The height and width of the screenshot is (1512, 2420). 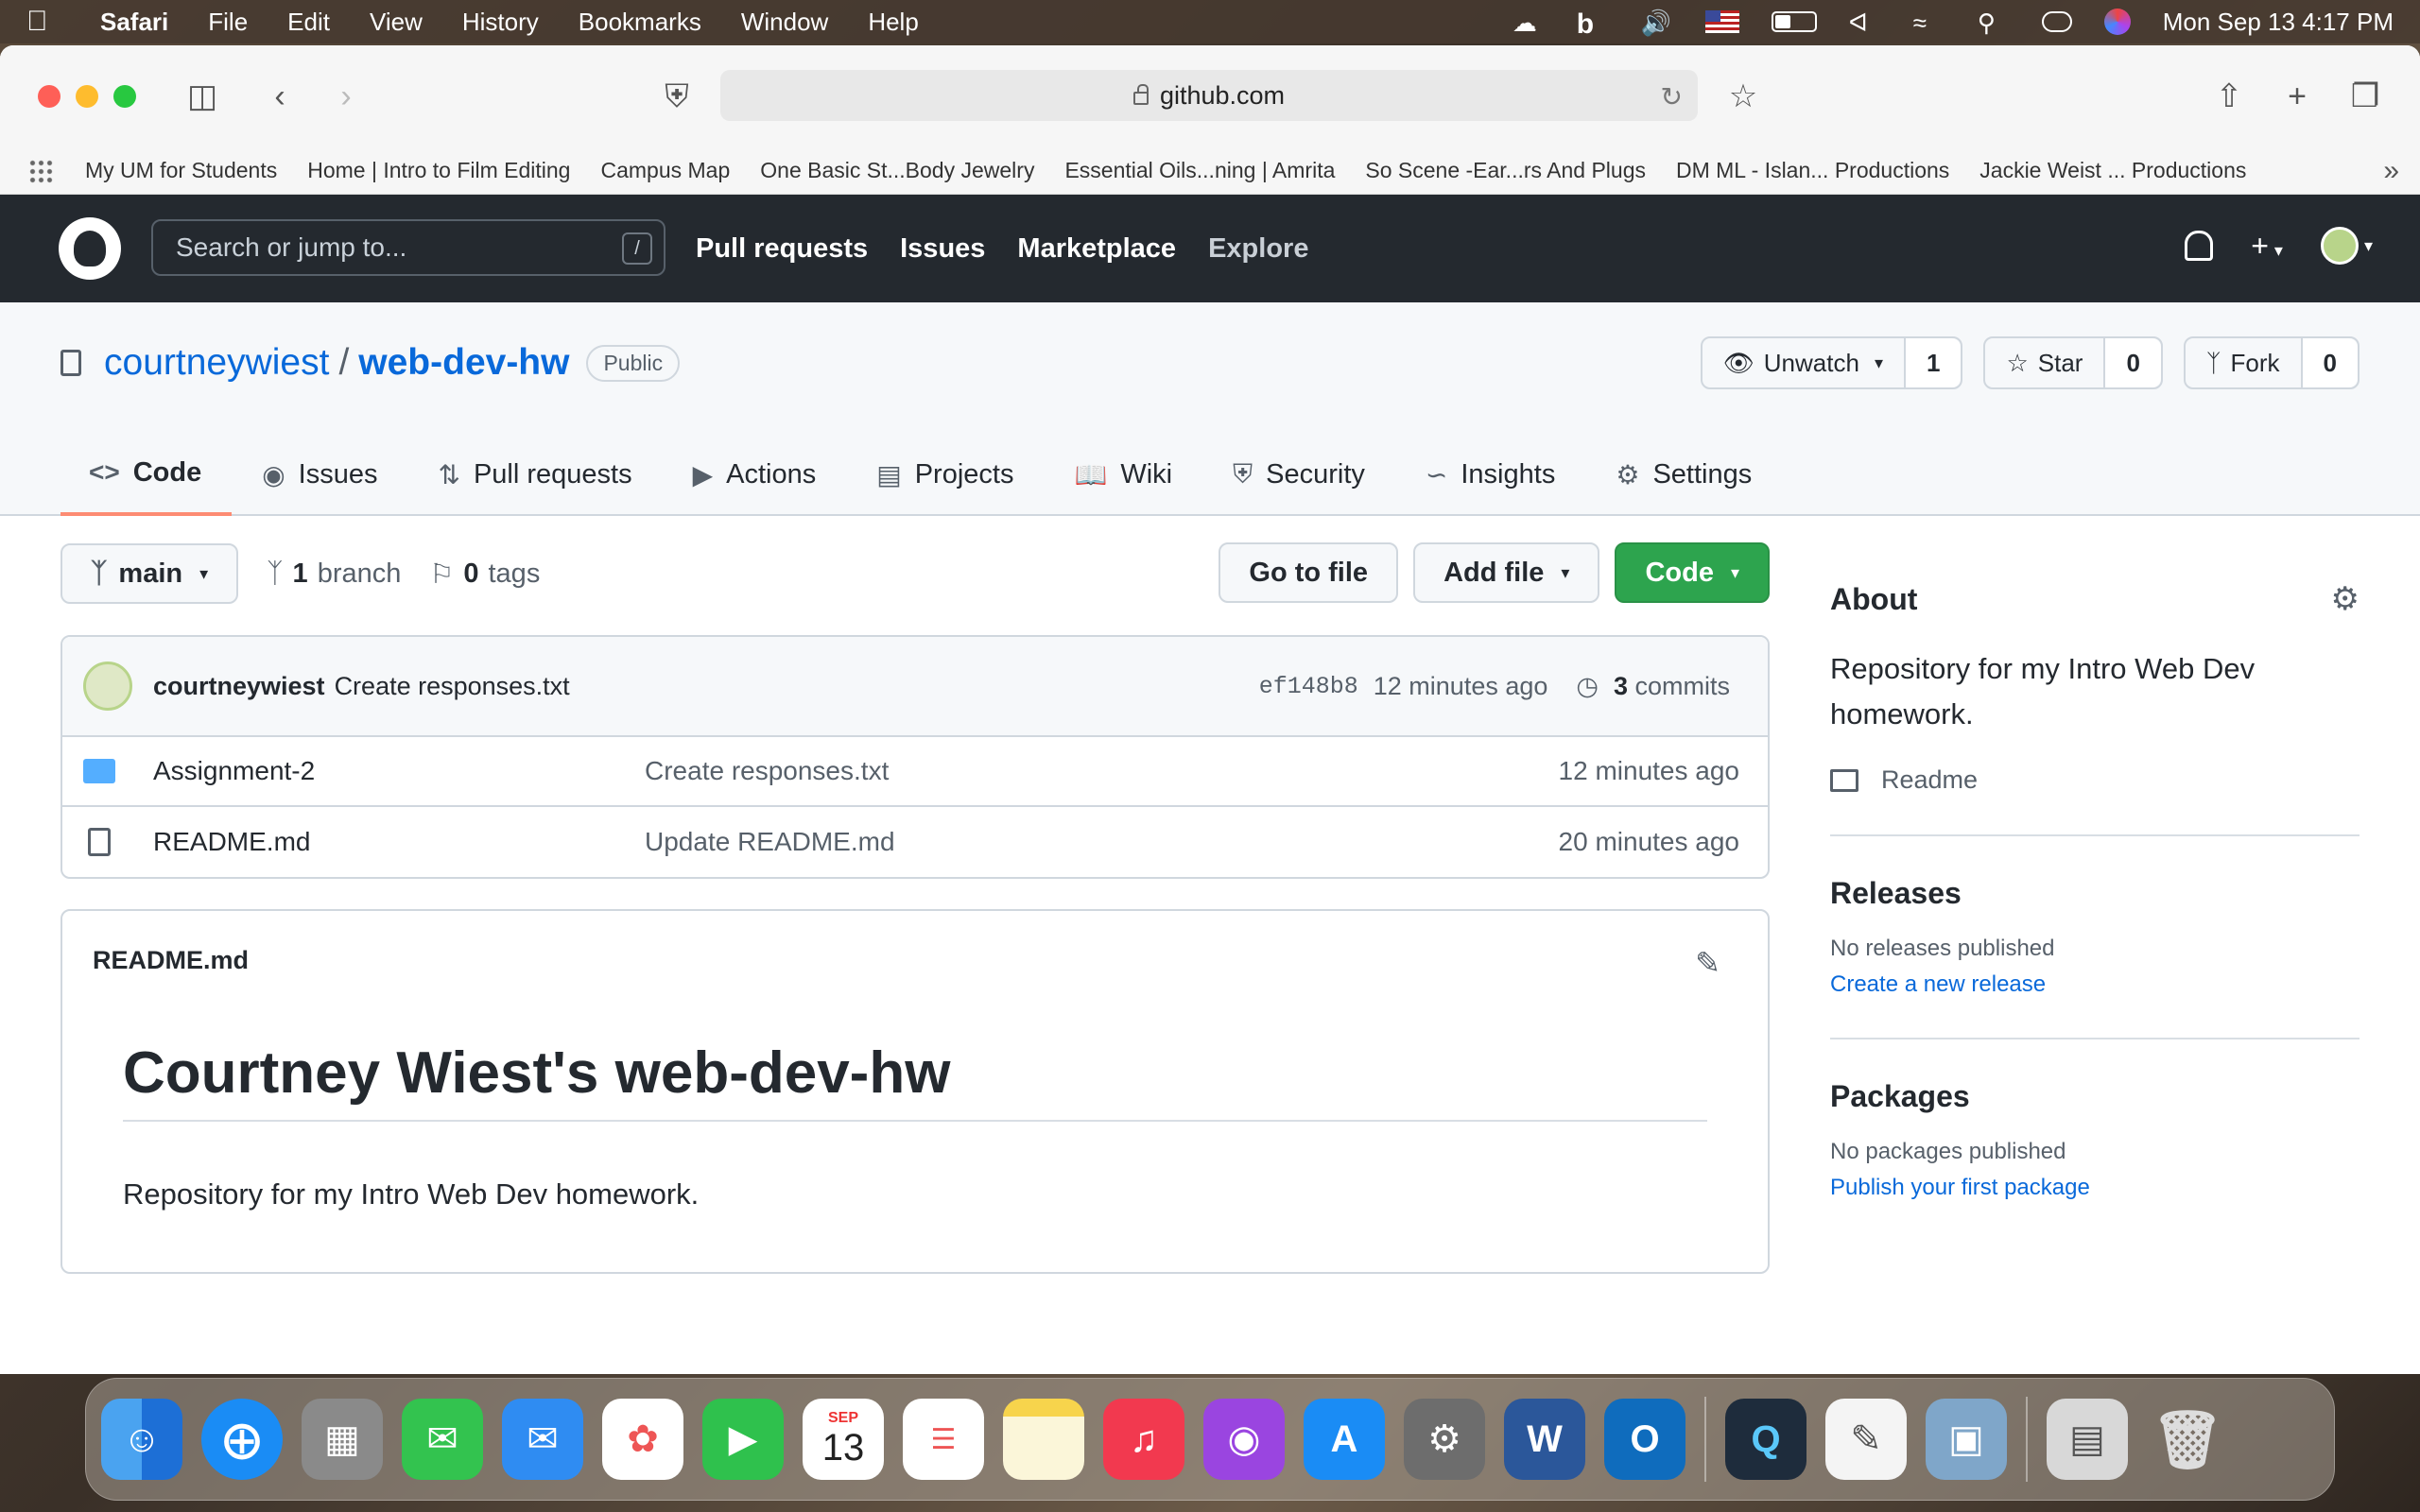 What do you see at coordinates (1244, 1439) in the screenshot?
I see `podcasts-icon: ◉` at bounding box center [1244, 1439].